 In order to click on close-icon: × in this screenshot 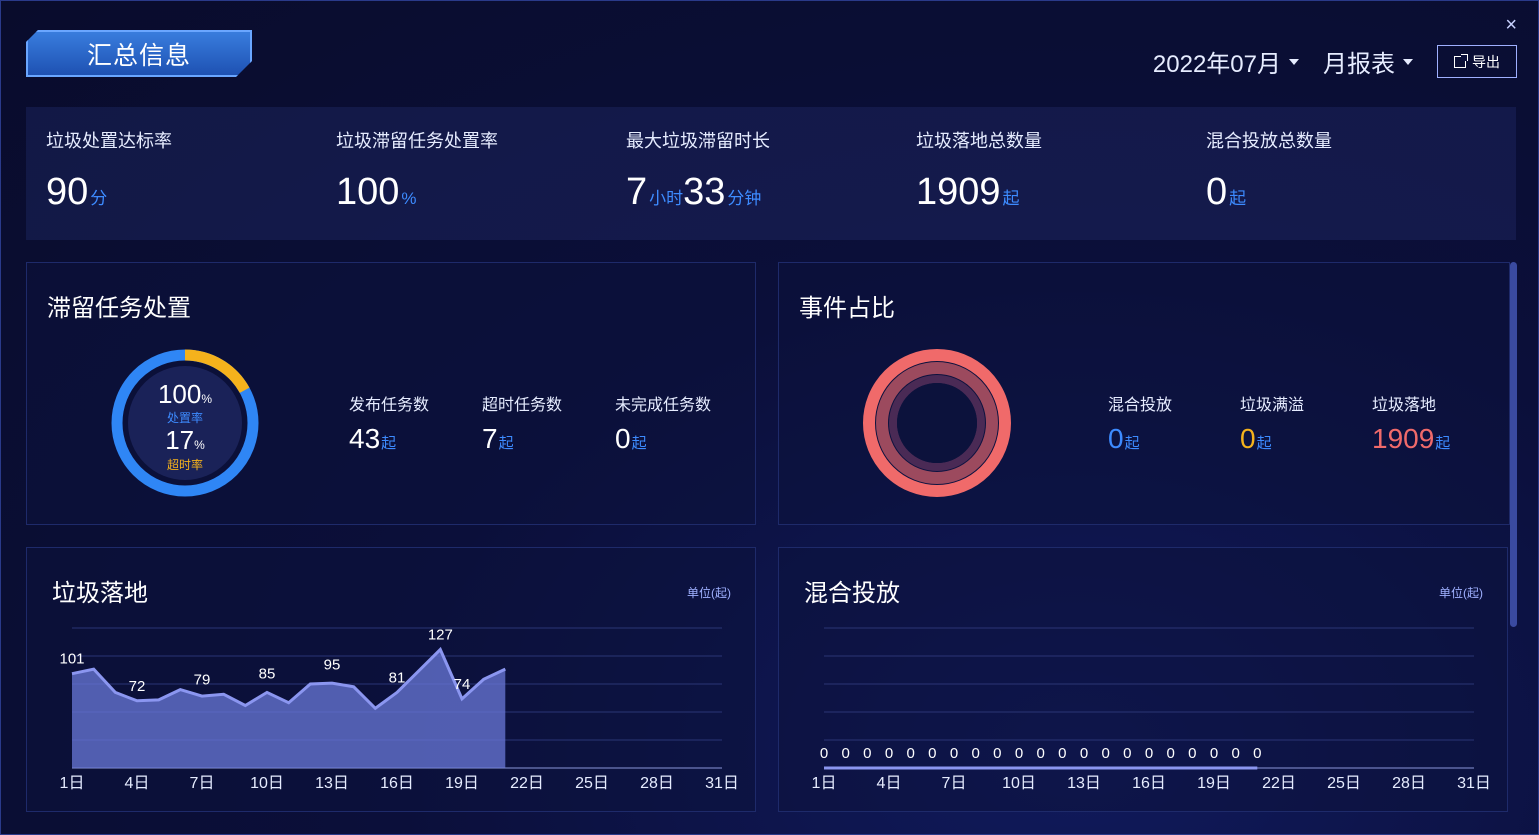, I will do `click(1511, 25)`.